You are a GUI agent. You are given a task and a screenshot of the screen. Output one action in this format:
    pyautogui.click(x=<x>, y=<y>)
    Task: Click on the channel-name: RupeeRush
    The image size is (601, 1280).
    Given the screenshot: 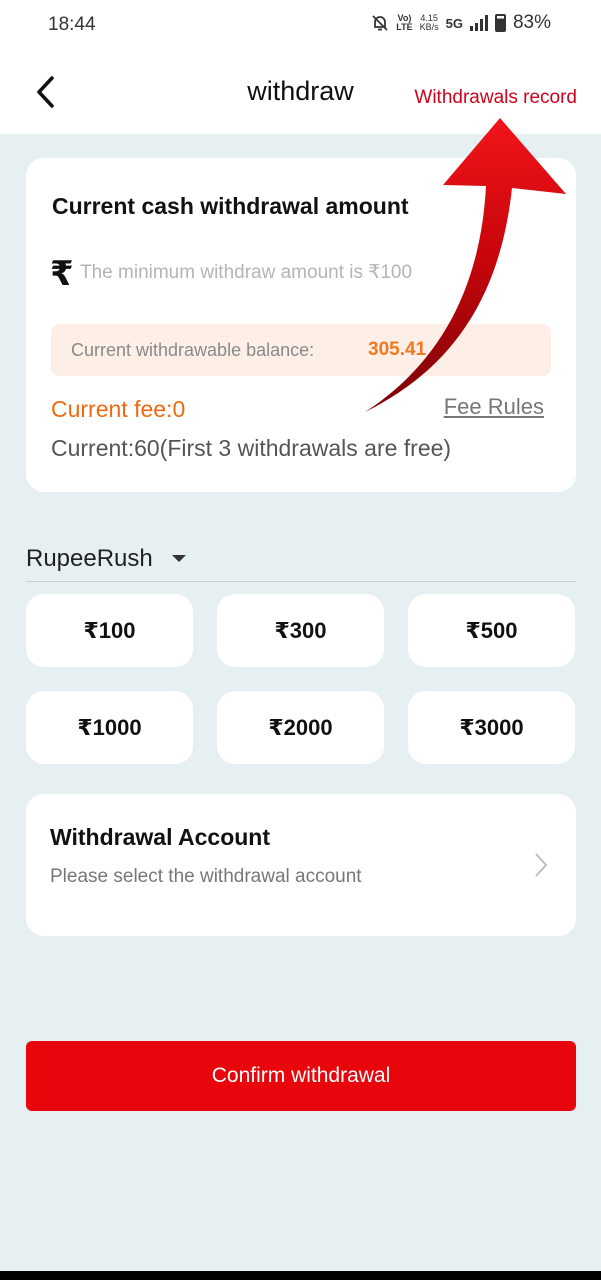 What is the action you would take?
    pyautogui.click(x=89, y=558)
    